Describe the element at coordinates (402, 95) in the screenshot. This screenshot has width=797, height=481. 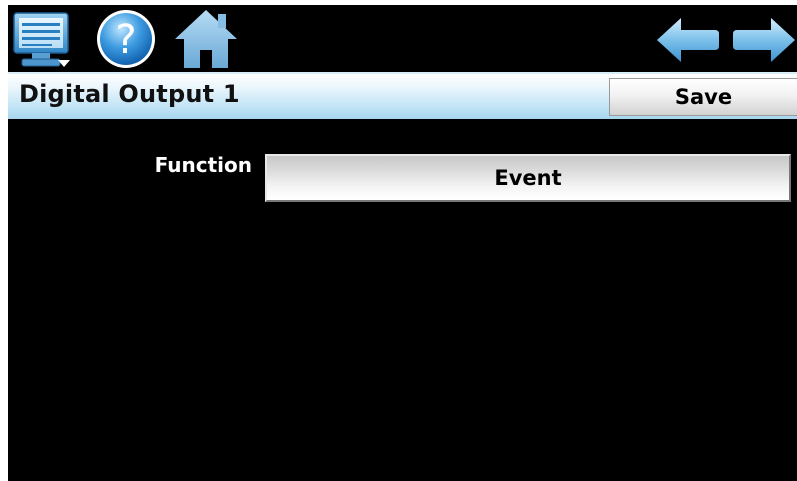
I see `page-header: Digital Output 1 Save` at that location.